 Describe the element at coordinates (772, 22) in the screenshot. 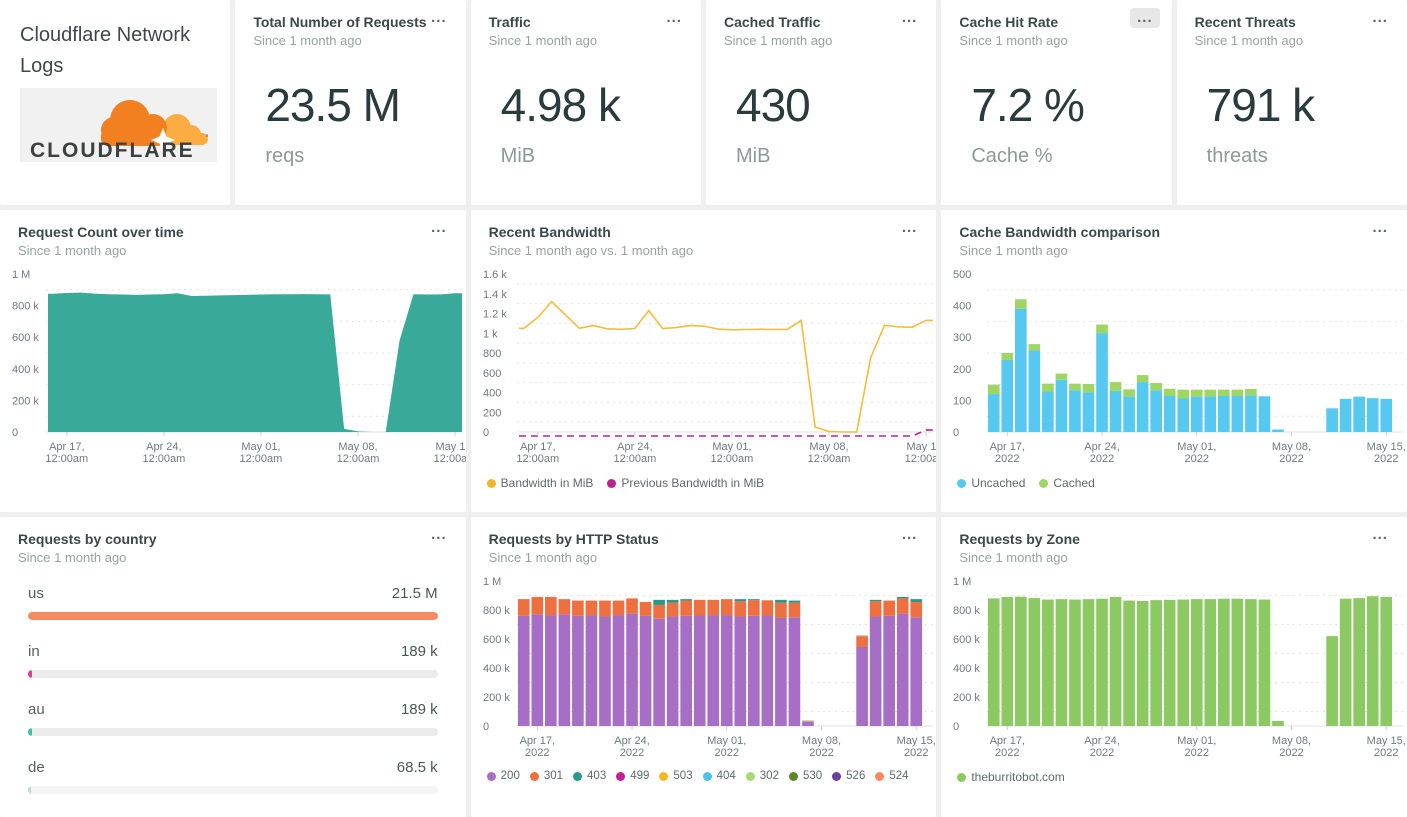

I see `card-title: Cached Traffic` at that location.